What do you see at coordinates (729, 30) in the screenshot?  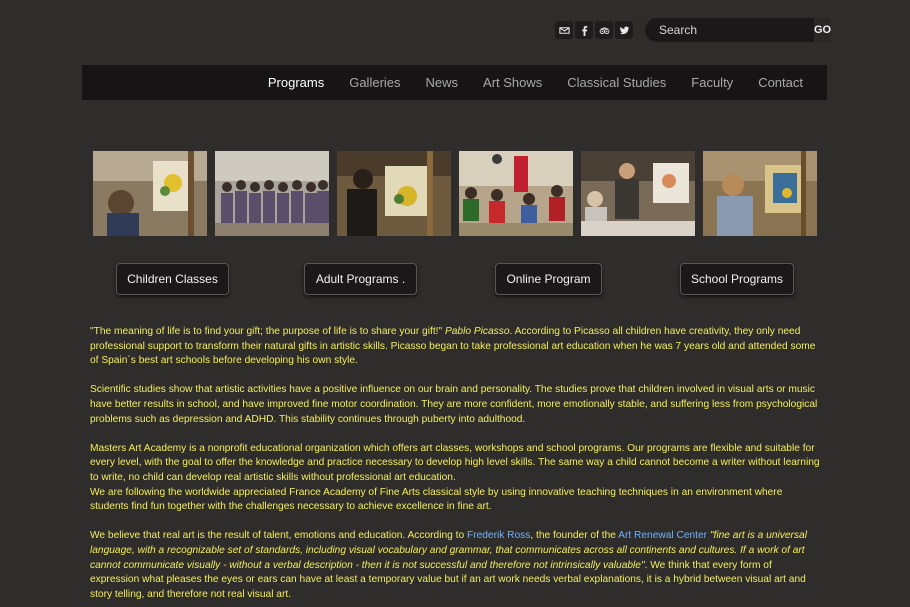 I see `search-input` at bounding box center [729, 30].